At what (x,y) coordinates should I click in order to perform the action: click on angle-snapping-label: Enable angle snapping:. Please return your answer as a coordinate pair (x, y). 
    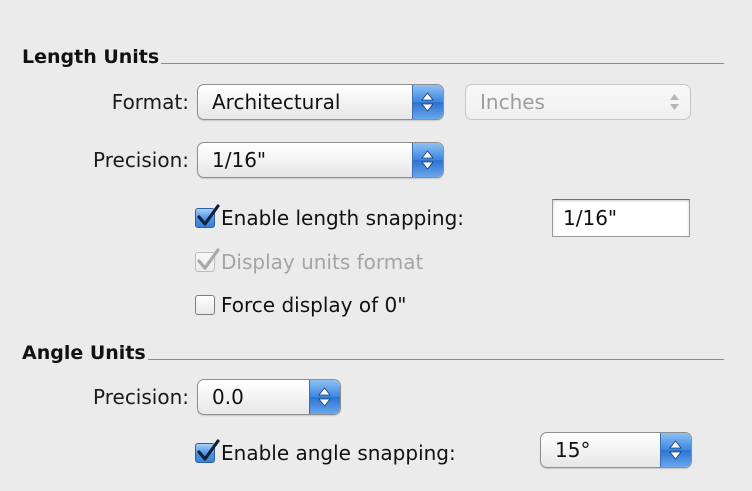
    Looking at the image, I should click on (338, 453).